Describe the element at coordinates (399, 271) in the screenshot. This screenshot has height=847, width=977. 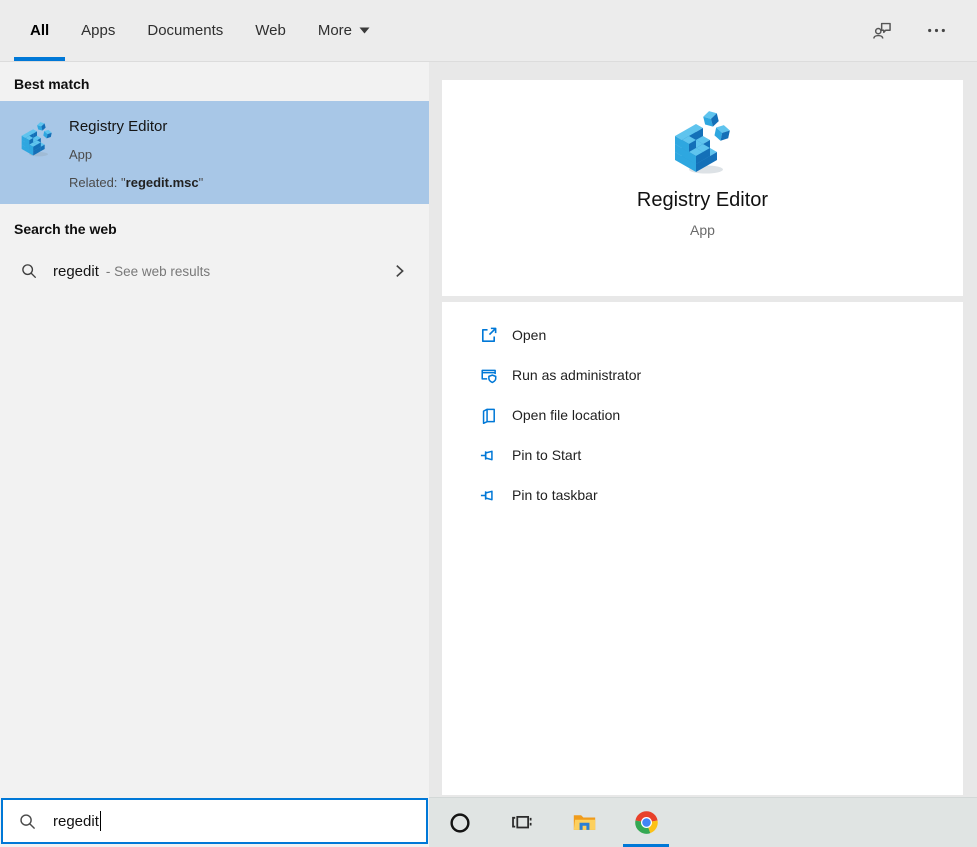
I see `chevron-right-icon` at that location.